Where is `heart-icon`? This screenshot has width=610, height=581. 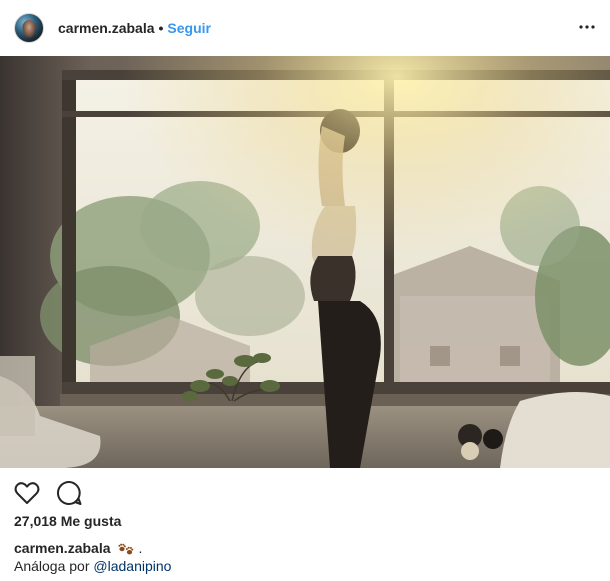
heart-icon is located at coordinates (27, 493).